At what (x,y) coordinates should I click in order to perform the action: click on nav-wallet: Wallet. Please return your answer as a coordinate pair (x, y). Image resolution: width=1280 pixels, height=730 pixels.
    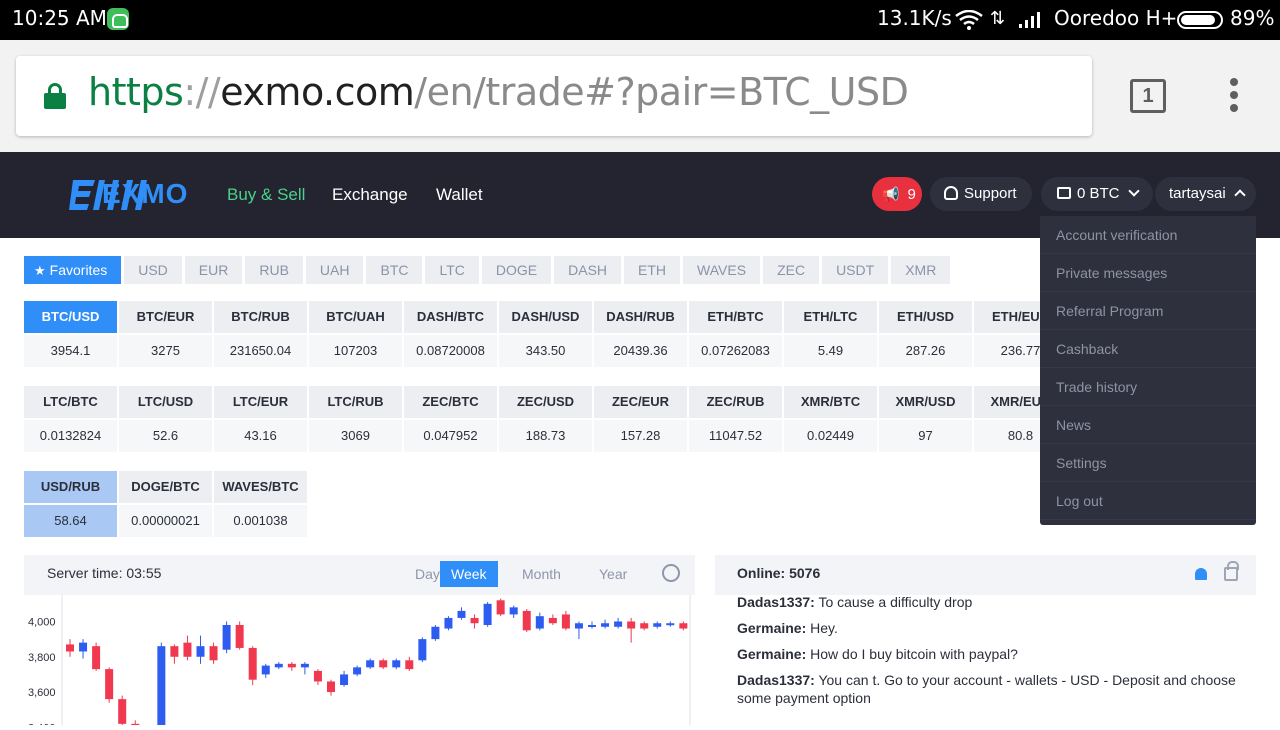
    Looking at the image, I should click on (459, 195).